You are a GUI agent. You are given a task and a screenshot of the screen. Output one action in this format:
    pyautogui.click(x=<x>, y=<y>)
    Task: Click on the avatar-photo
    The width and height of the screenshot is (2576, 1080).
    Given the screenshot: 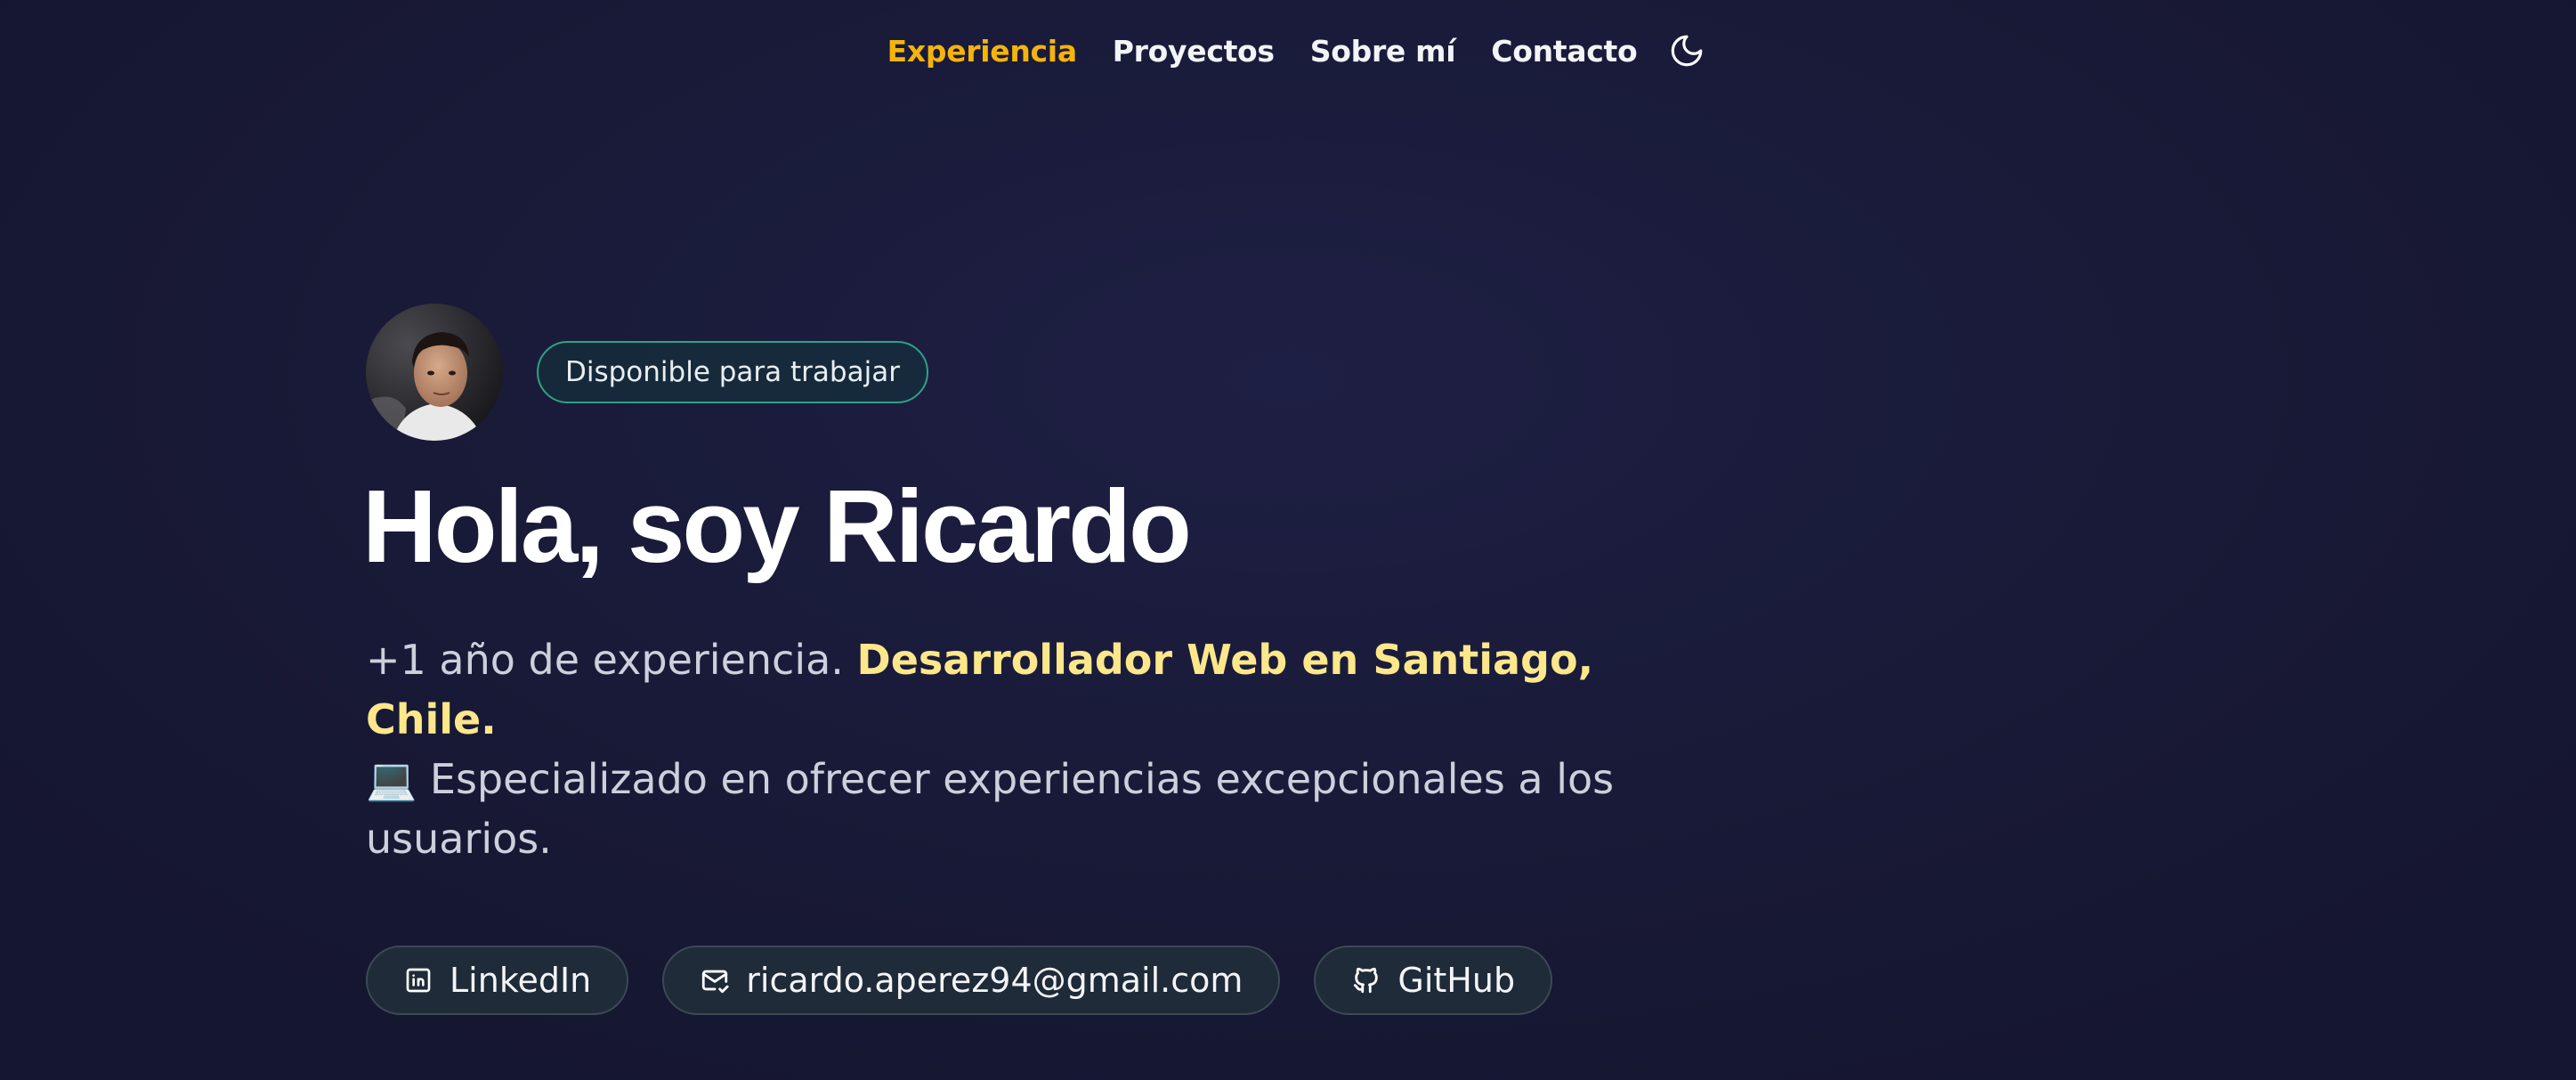 What is the action you would take?
    pyautogui.click(x=434, y=373)
    